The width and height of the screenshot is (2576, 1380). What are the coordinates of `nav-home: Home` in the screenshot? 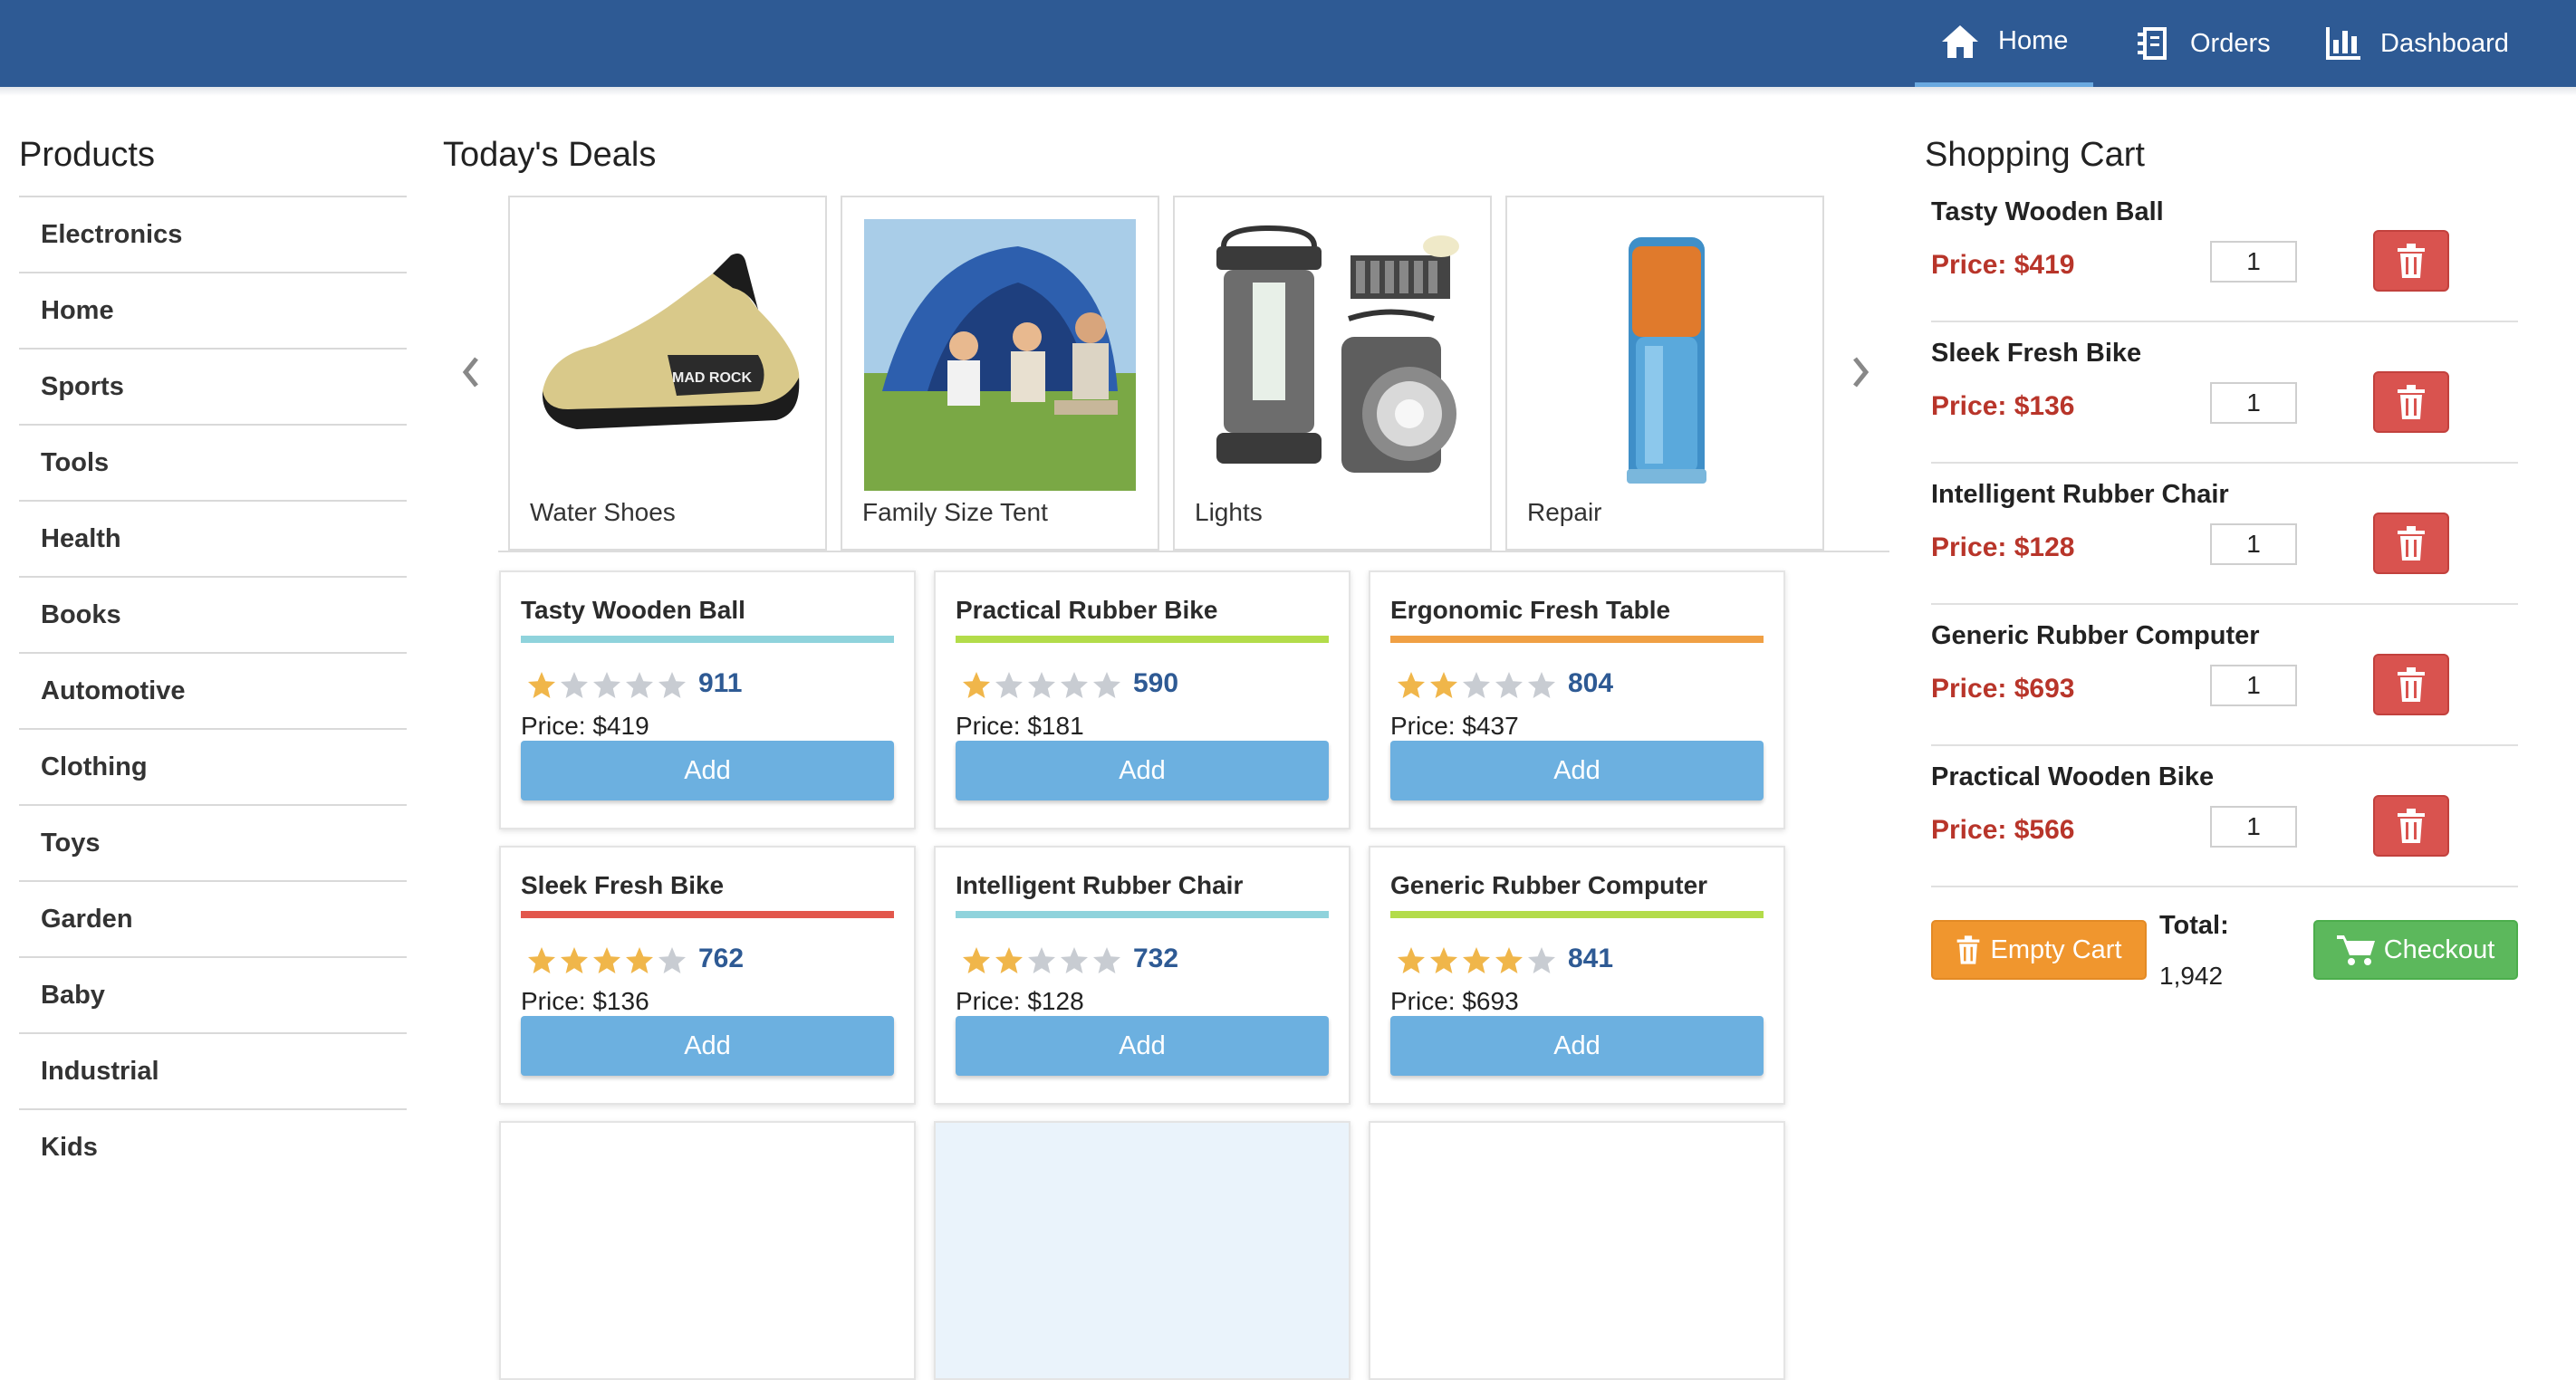 It's located at (2004, 43).